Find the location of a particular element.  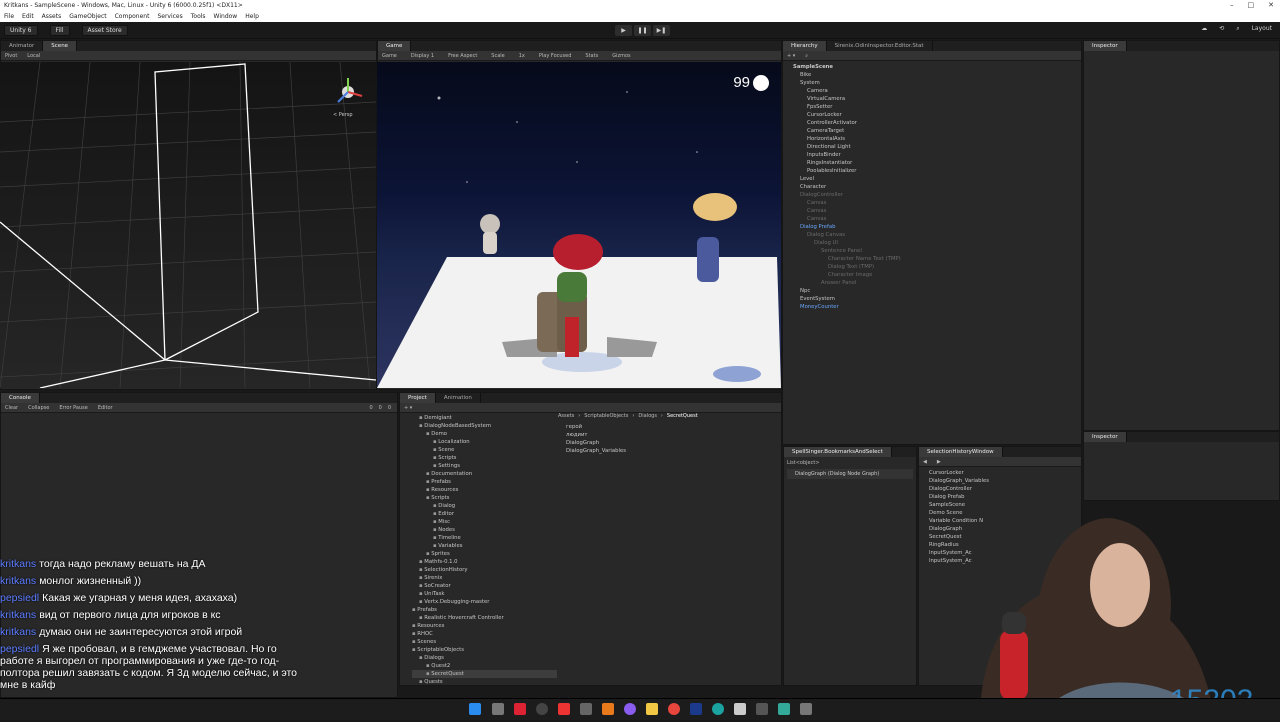

project-folder: ▪ Settings is located at coordinates (484, 466).